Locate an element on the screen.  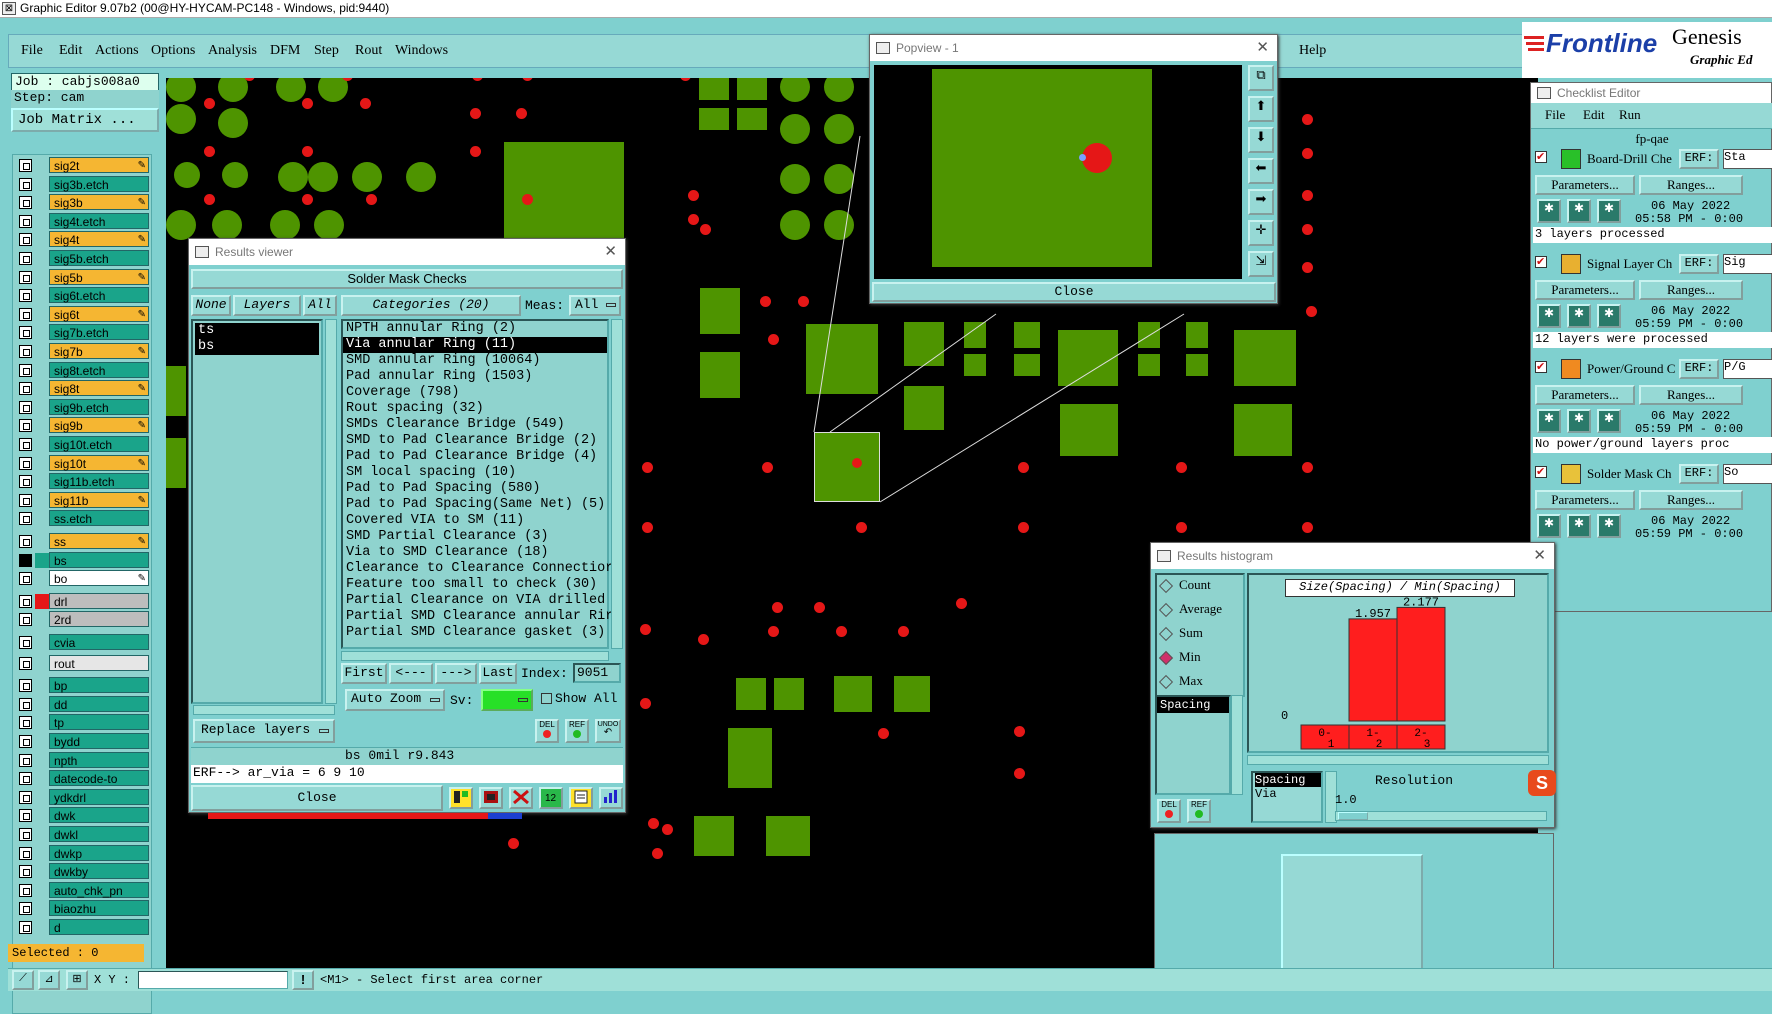
popview-canvas is located at coordinates (1058, 172).